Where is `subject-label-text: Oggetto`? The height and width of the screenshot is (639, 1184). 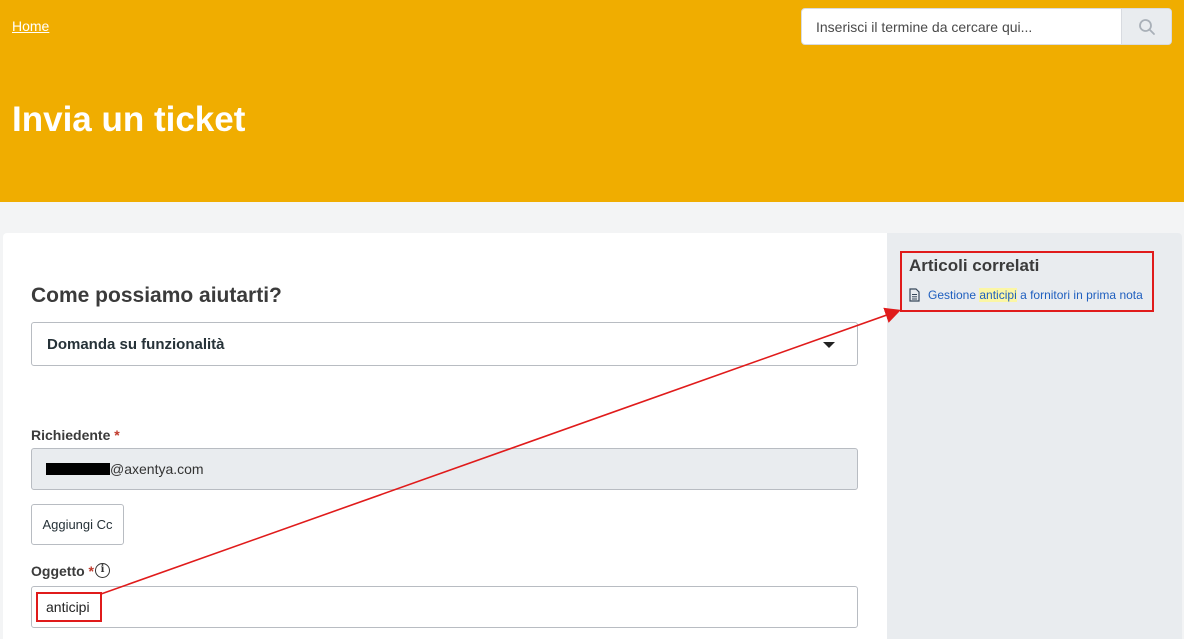
subject-label-text: Oggetto is located at coordinates (58, 571).